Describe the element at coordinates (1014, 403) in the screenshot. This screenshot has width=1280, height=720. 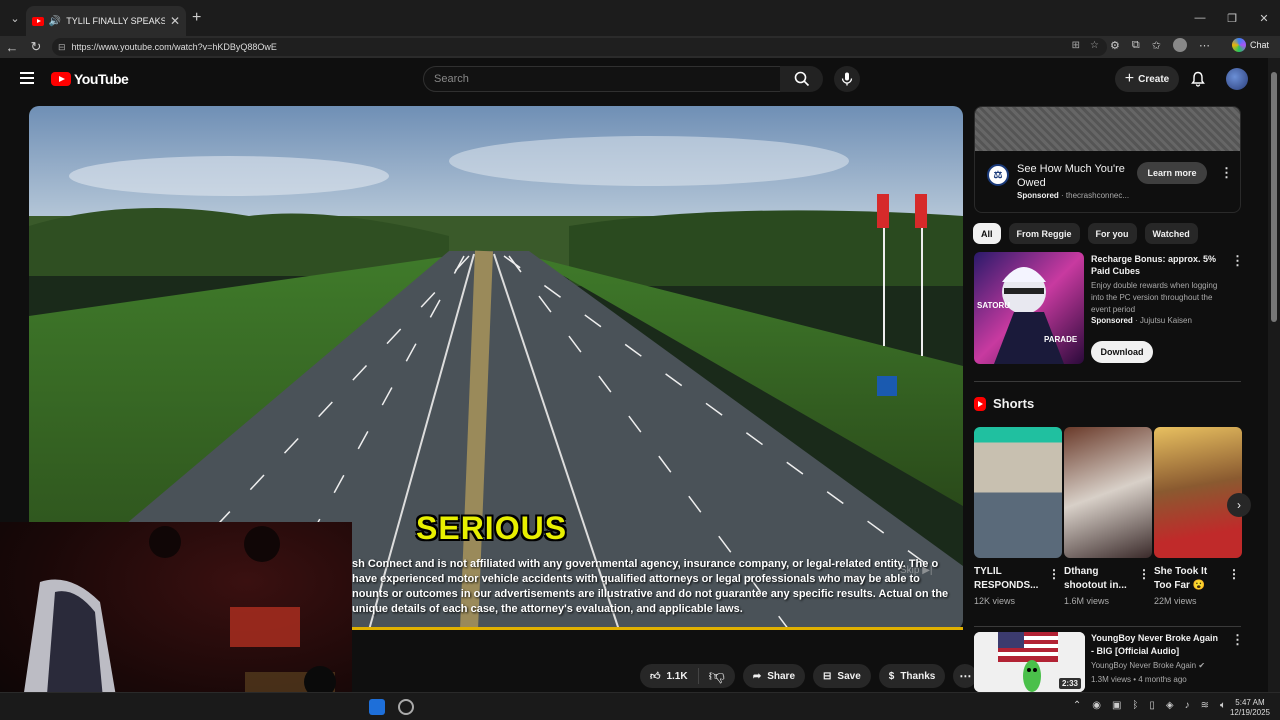
I see `shorts-heading-label: Shorts` at that location.